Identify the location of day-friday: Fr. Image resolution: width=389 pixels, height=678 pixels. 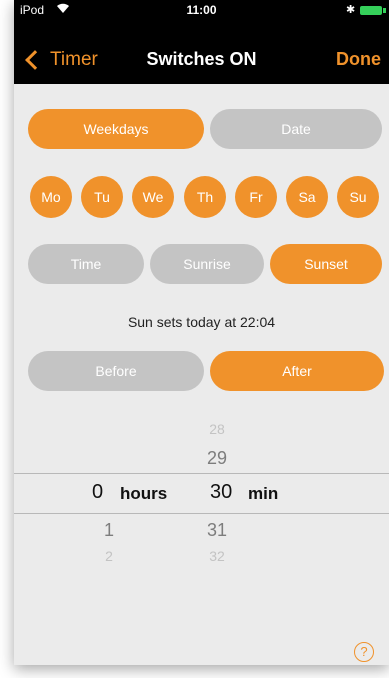
(256, 197).